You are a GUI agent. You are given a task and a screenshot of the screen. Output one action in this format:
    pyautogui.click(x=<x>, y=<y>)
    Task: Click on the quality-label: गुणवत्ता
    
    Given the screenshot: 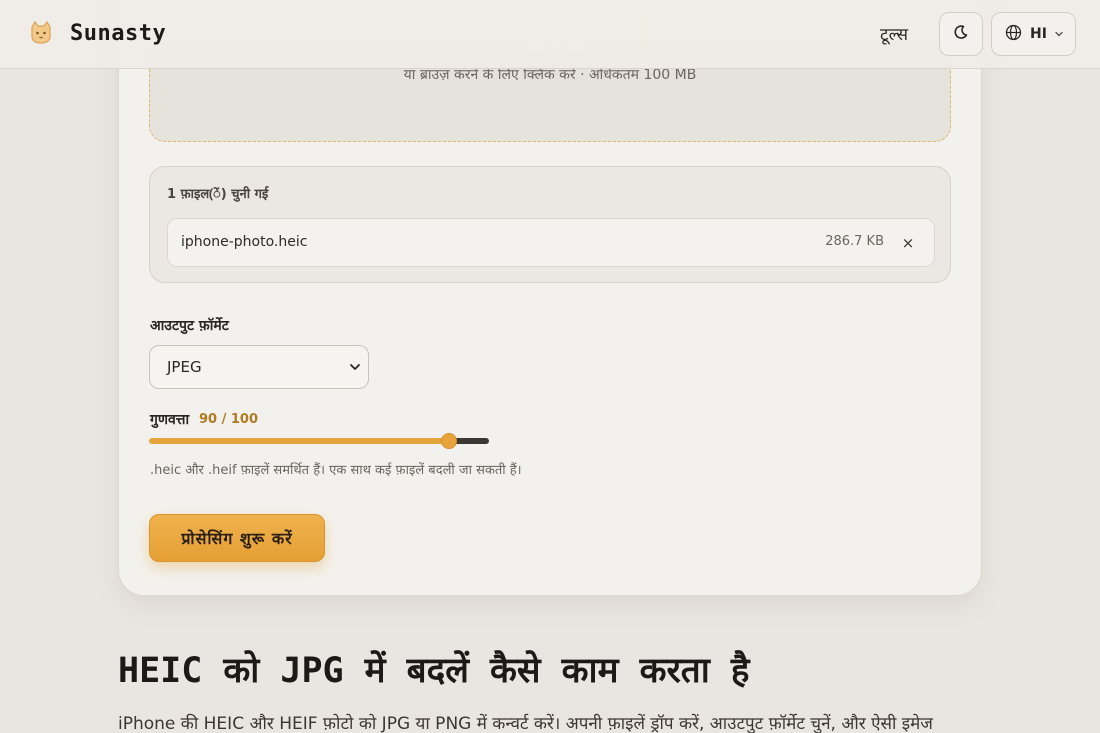 What is the action you would take?
    pyautogui.click(x=170, y=420)
    